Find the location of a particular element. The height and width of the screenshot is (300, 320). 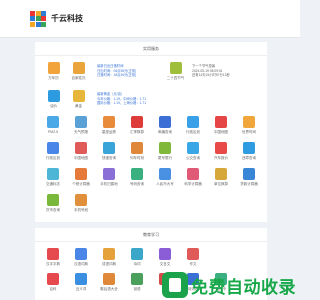

service-item: 公交查询 is located at coordinates (193, 151).